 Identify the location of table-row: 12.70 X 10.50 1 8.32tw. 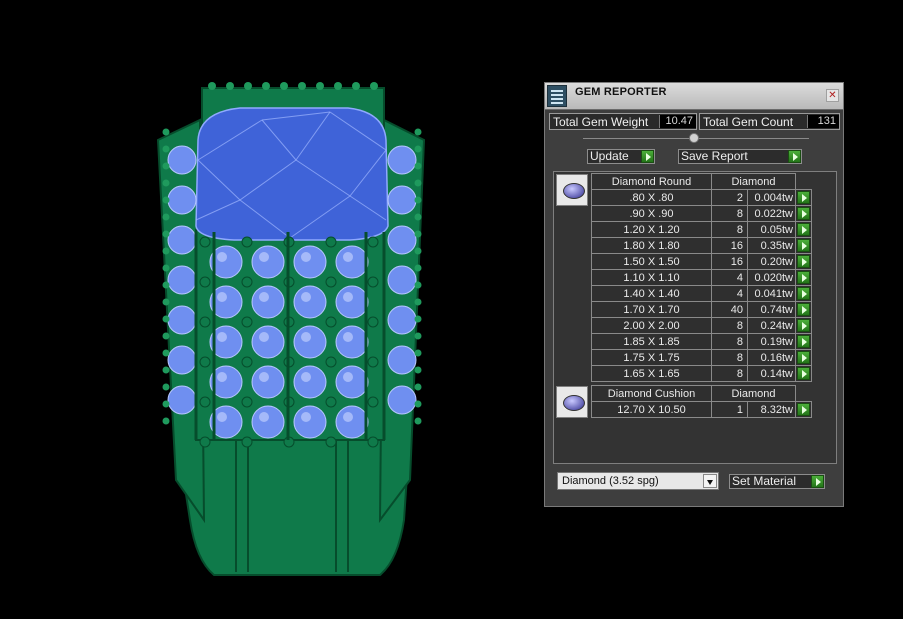
(701, 409).